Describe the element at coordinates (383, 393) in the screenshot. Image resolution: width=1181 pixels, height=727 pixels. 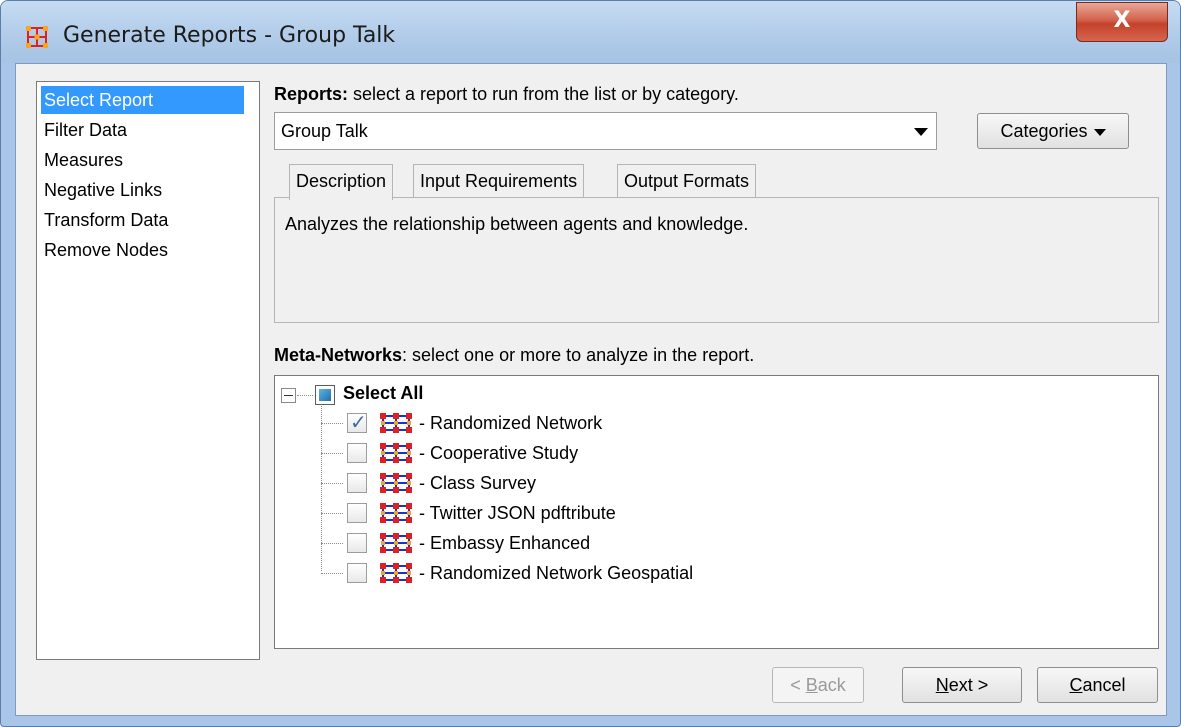
I see `select-all-label: Select All` at that location.